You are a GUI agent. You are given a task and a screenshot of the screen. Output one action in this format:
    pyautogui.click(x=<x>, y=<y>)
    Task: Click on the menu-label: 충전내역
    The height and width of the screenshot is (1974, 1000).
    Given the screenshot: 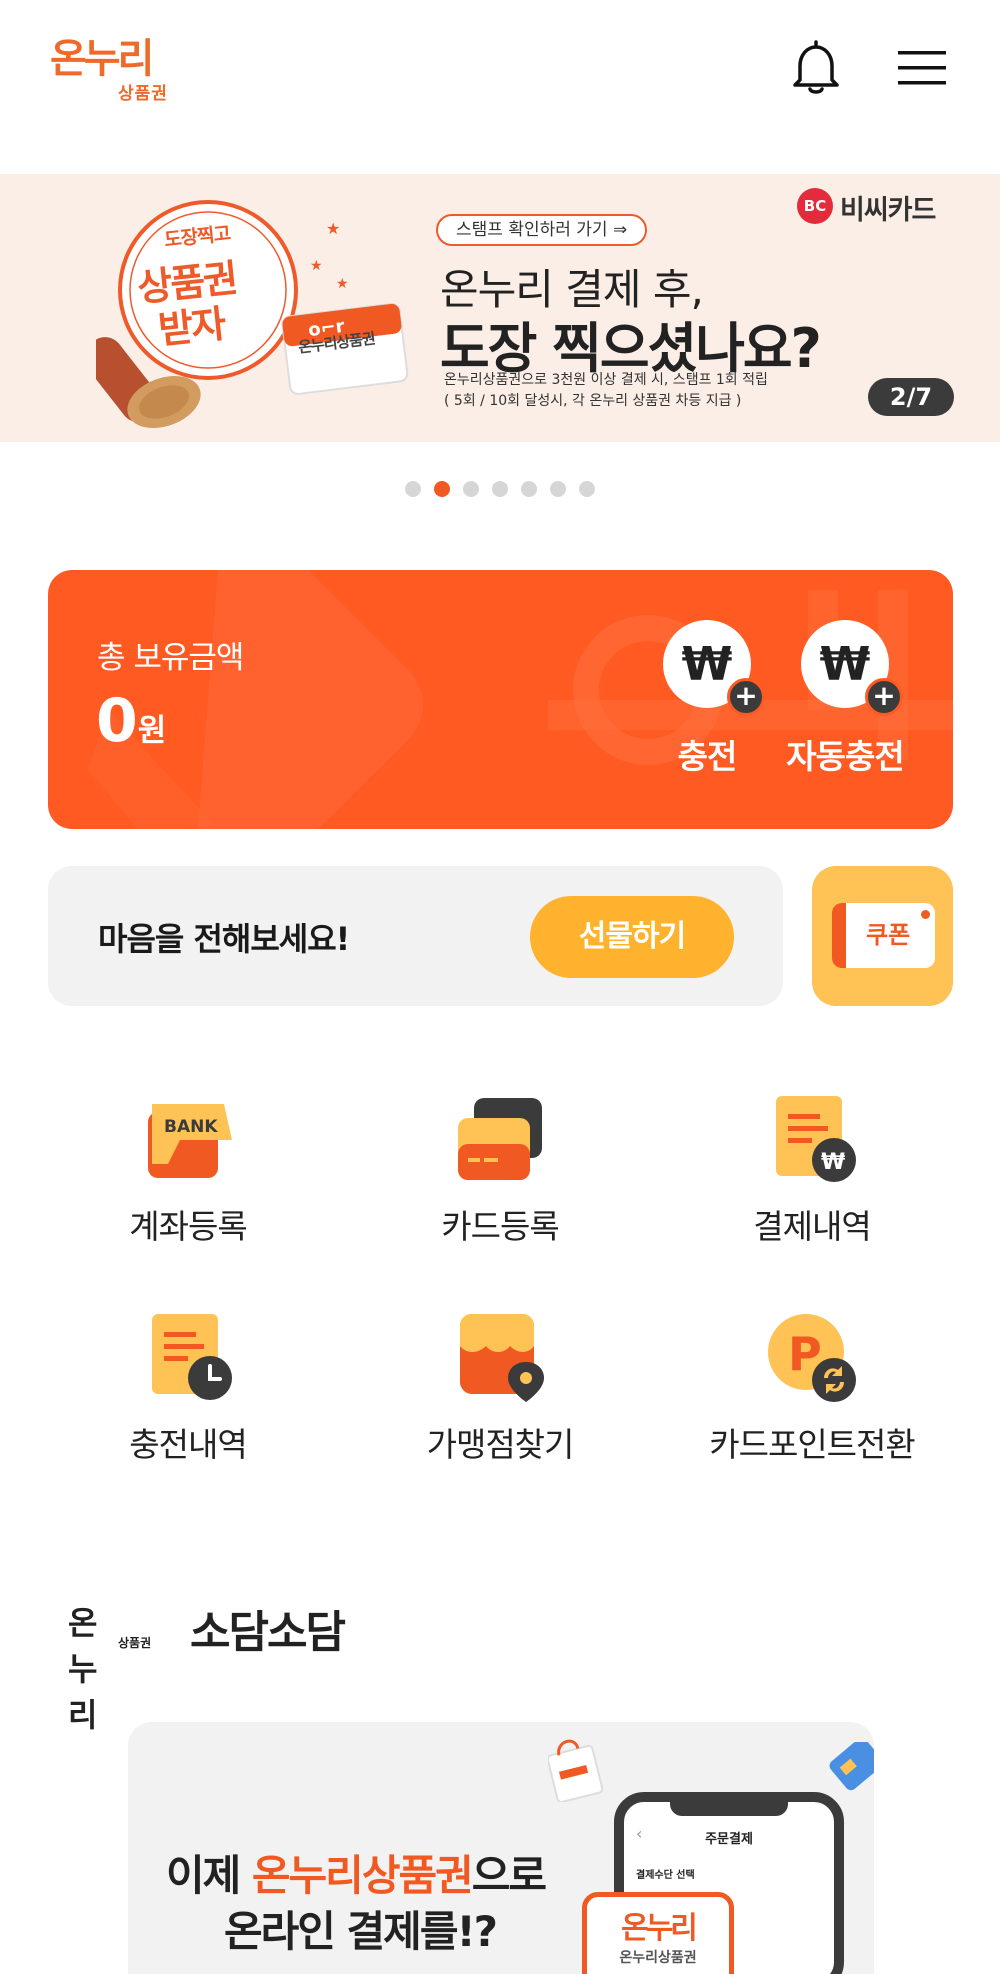 What is the action you would take?
    pyautogui.click(x=188, y=1444)
    